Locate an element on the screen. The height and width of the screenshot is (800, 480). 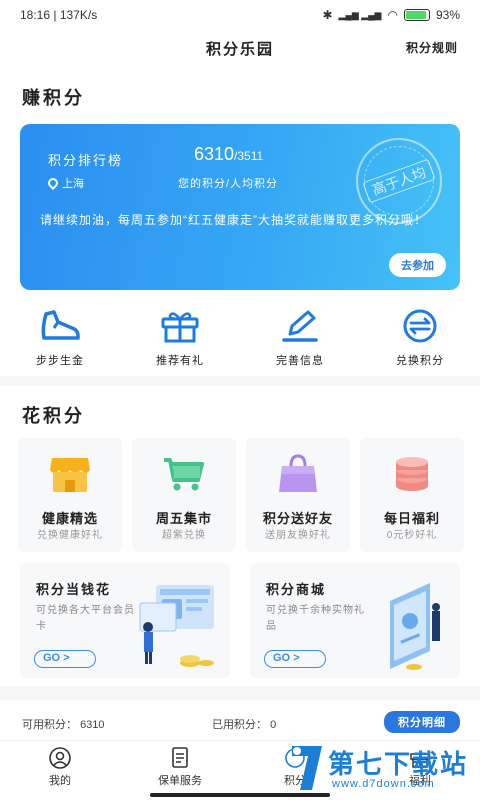
card-friday-market: 周五集市 超紫兑换 is located at coordinates (184, 495).